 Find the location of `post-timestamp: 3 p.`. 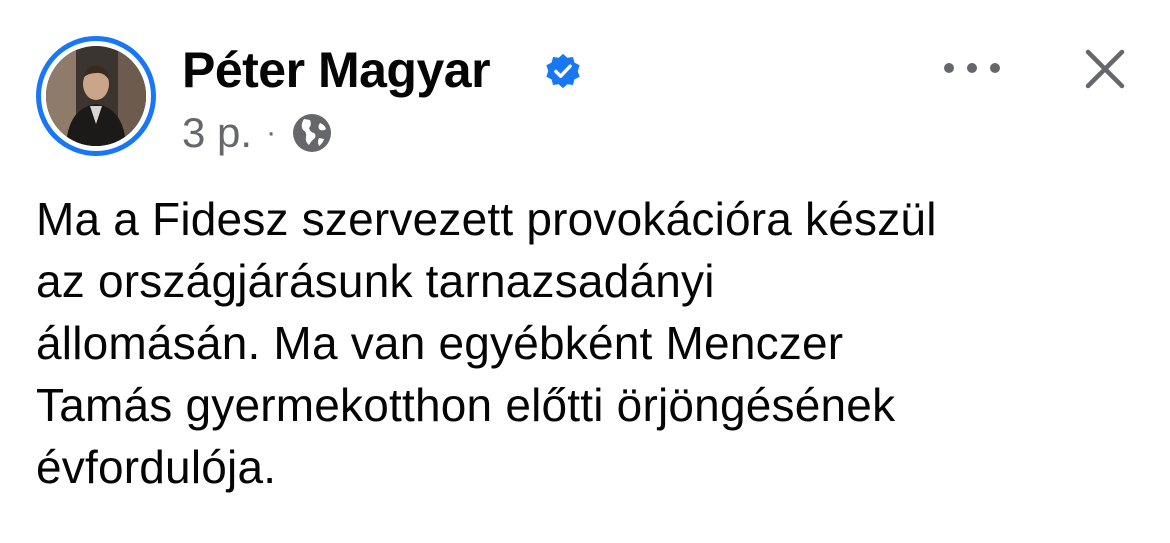

post-timestamp: 3 p. is located at coordinates (217, 133).